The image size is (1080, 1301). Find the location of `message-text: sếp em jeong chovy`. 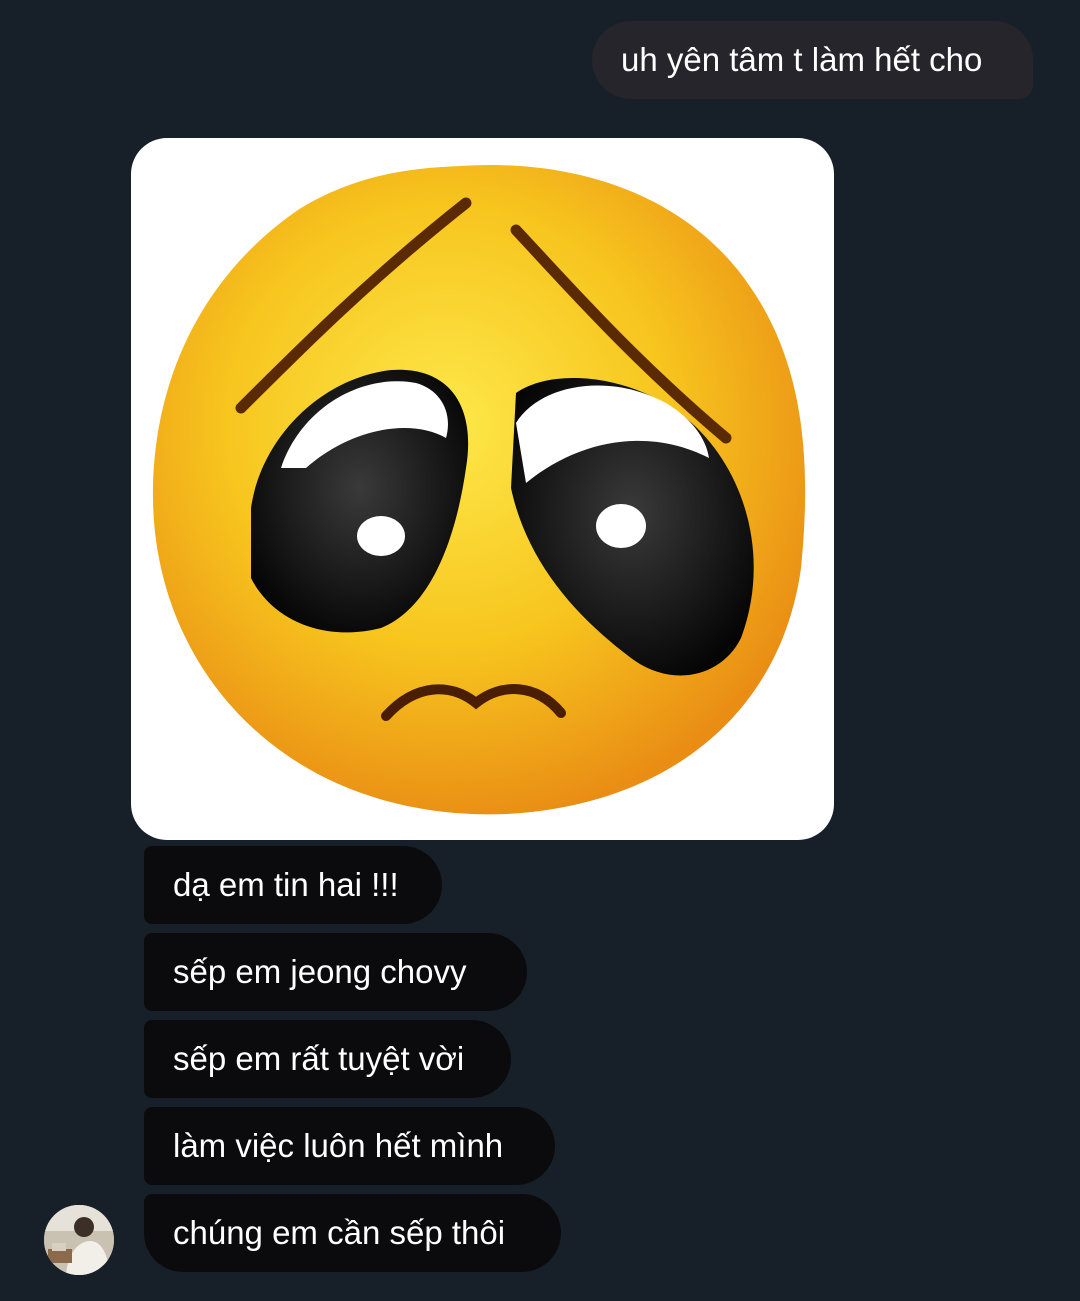

message-text: sếp em jeong chovy is located at coordinates (320, 971).